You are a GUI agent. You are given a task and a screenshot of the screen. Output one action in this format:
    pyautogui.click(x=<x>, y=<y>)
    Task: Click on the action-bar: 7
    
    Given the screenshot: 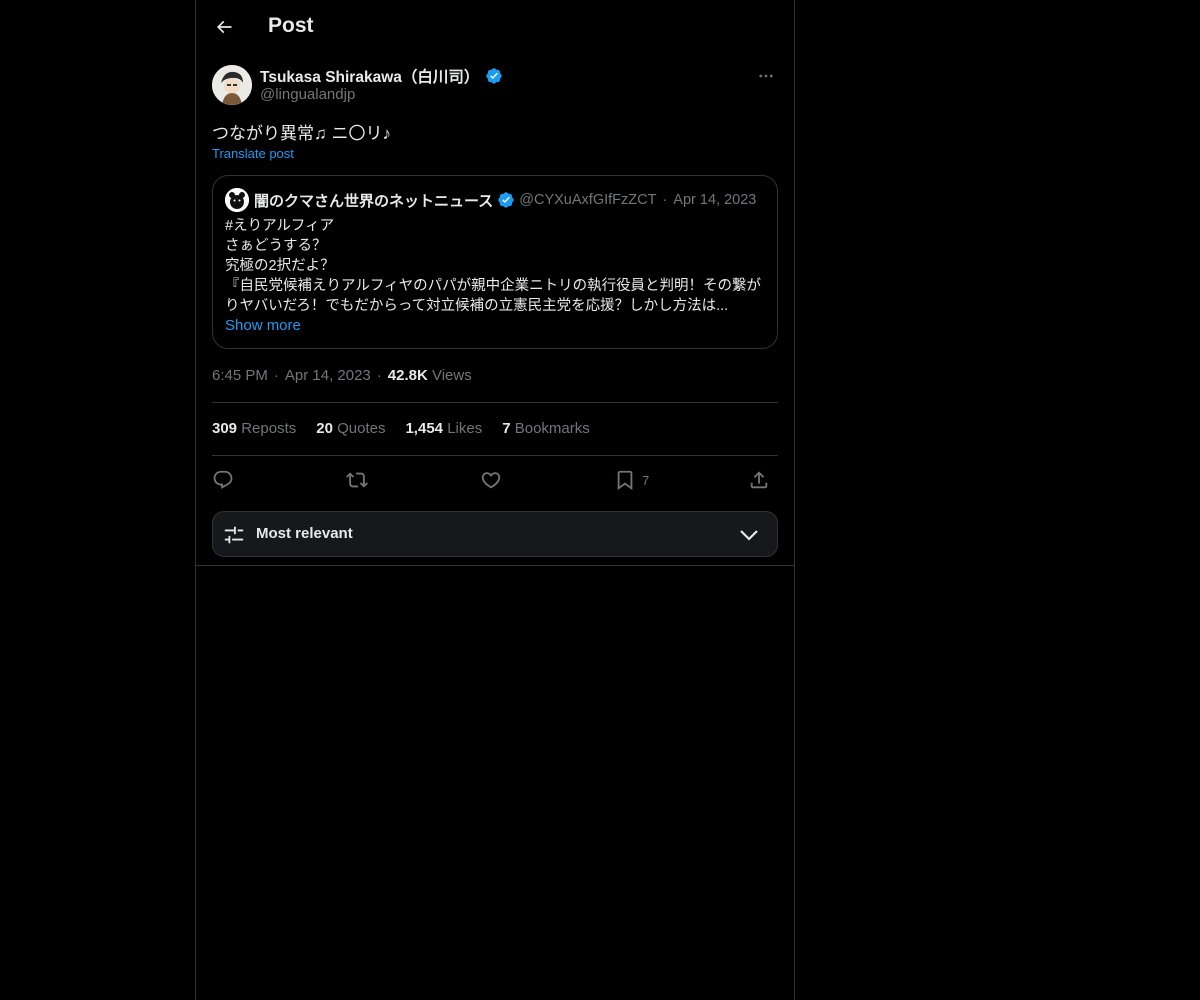 What is the action you would take?
    pyautogui.click(x=495, y=480)
    